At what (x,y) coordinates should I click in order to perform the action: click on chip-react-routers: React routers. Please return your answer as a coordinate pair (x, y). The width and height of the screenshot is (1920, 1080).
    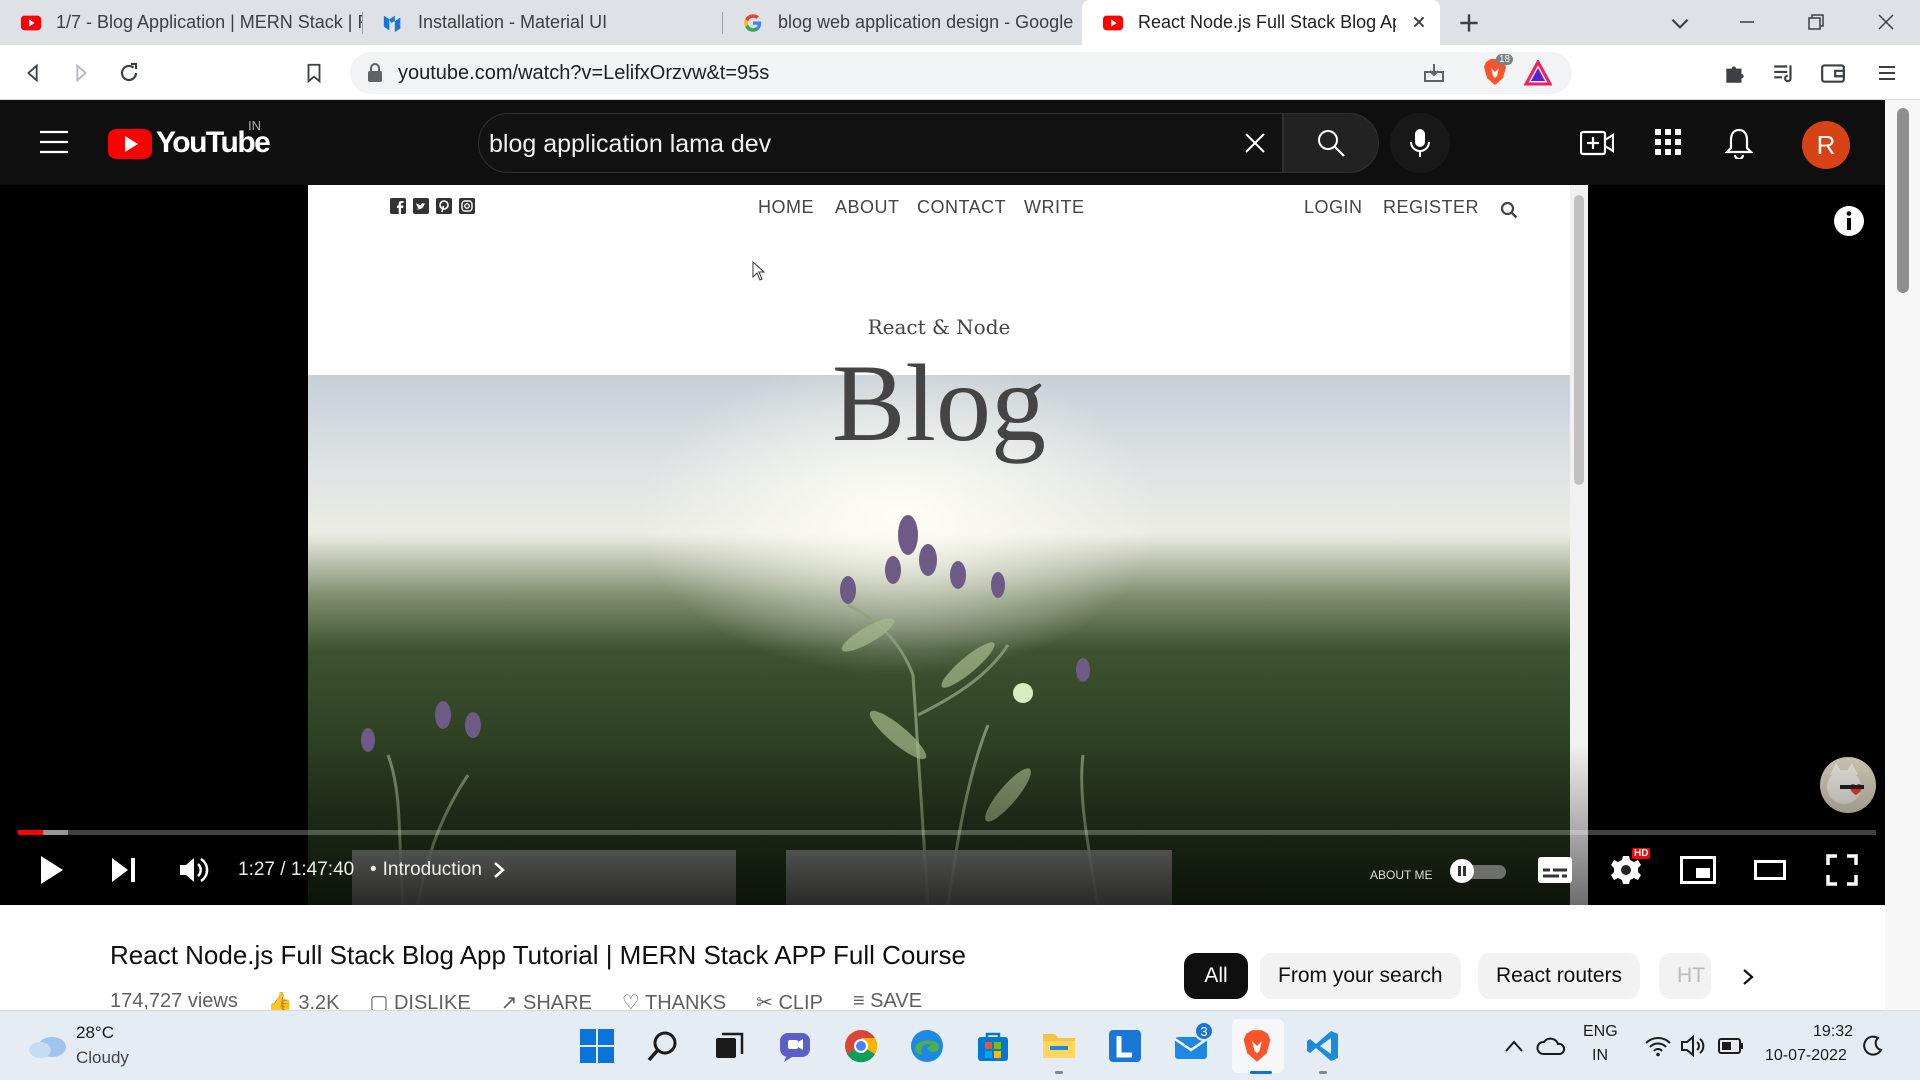
    Looking at the image, I should click on (1559, 976).